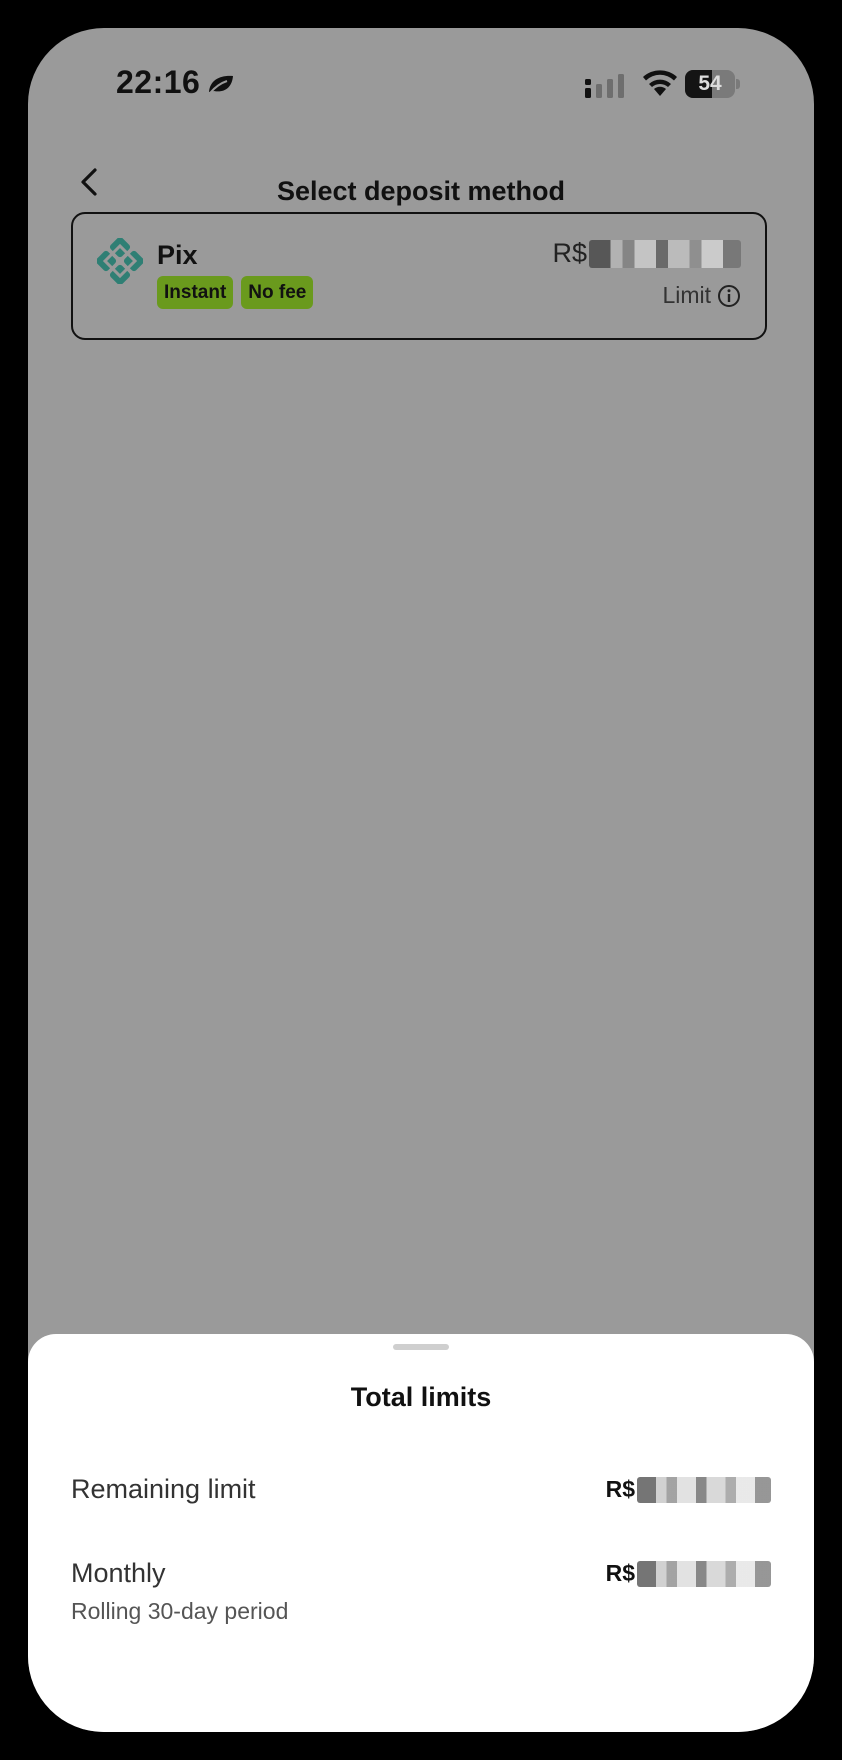 The width and height of the screenshot is (842, 1760). Describe the element at coordinates (118, 1573) in the screenshot. I see `monthly-label: Monthly` at that location.